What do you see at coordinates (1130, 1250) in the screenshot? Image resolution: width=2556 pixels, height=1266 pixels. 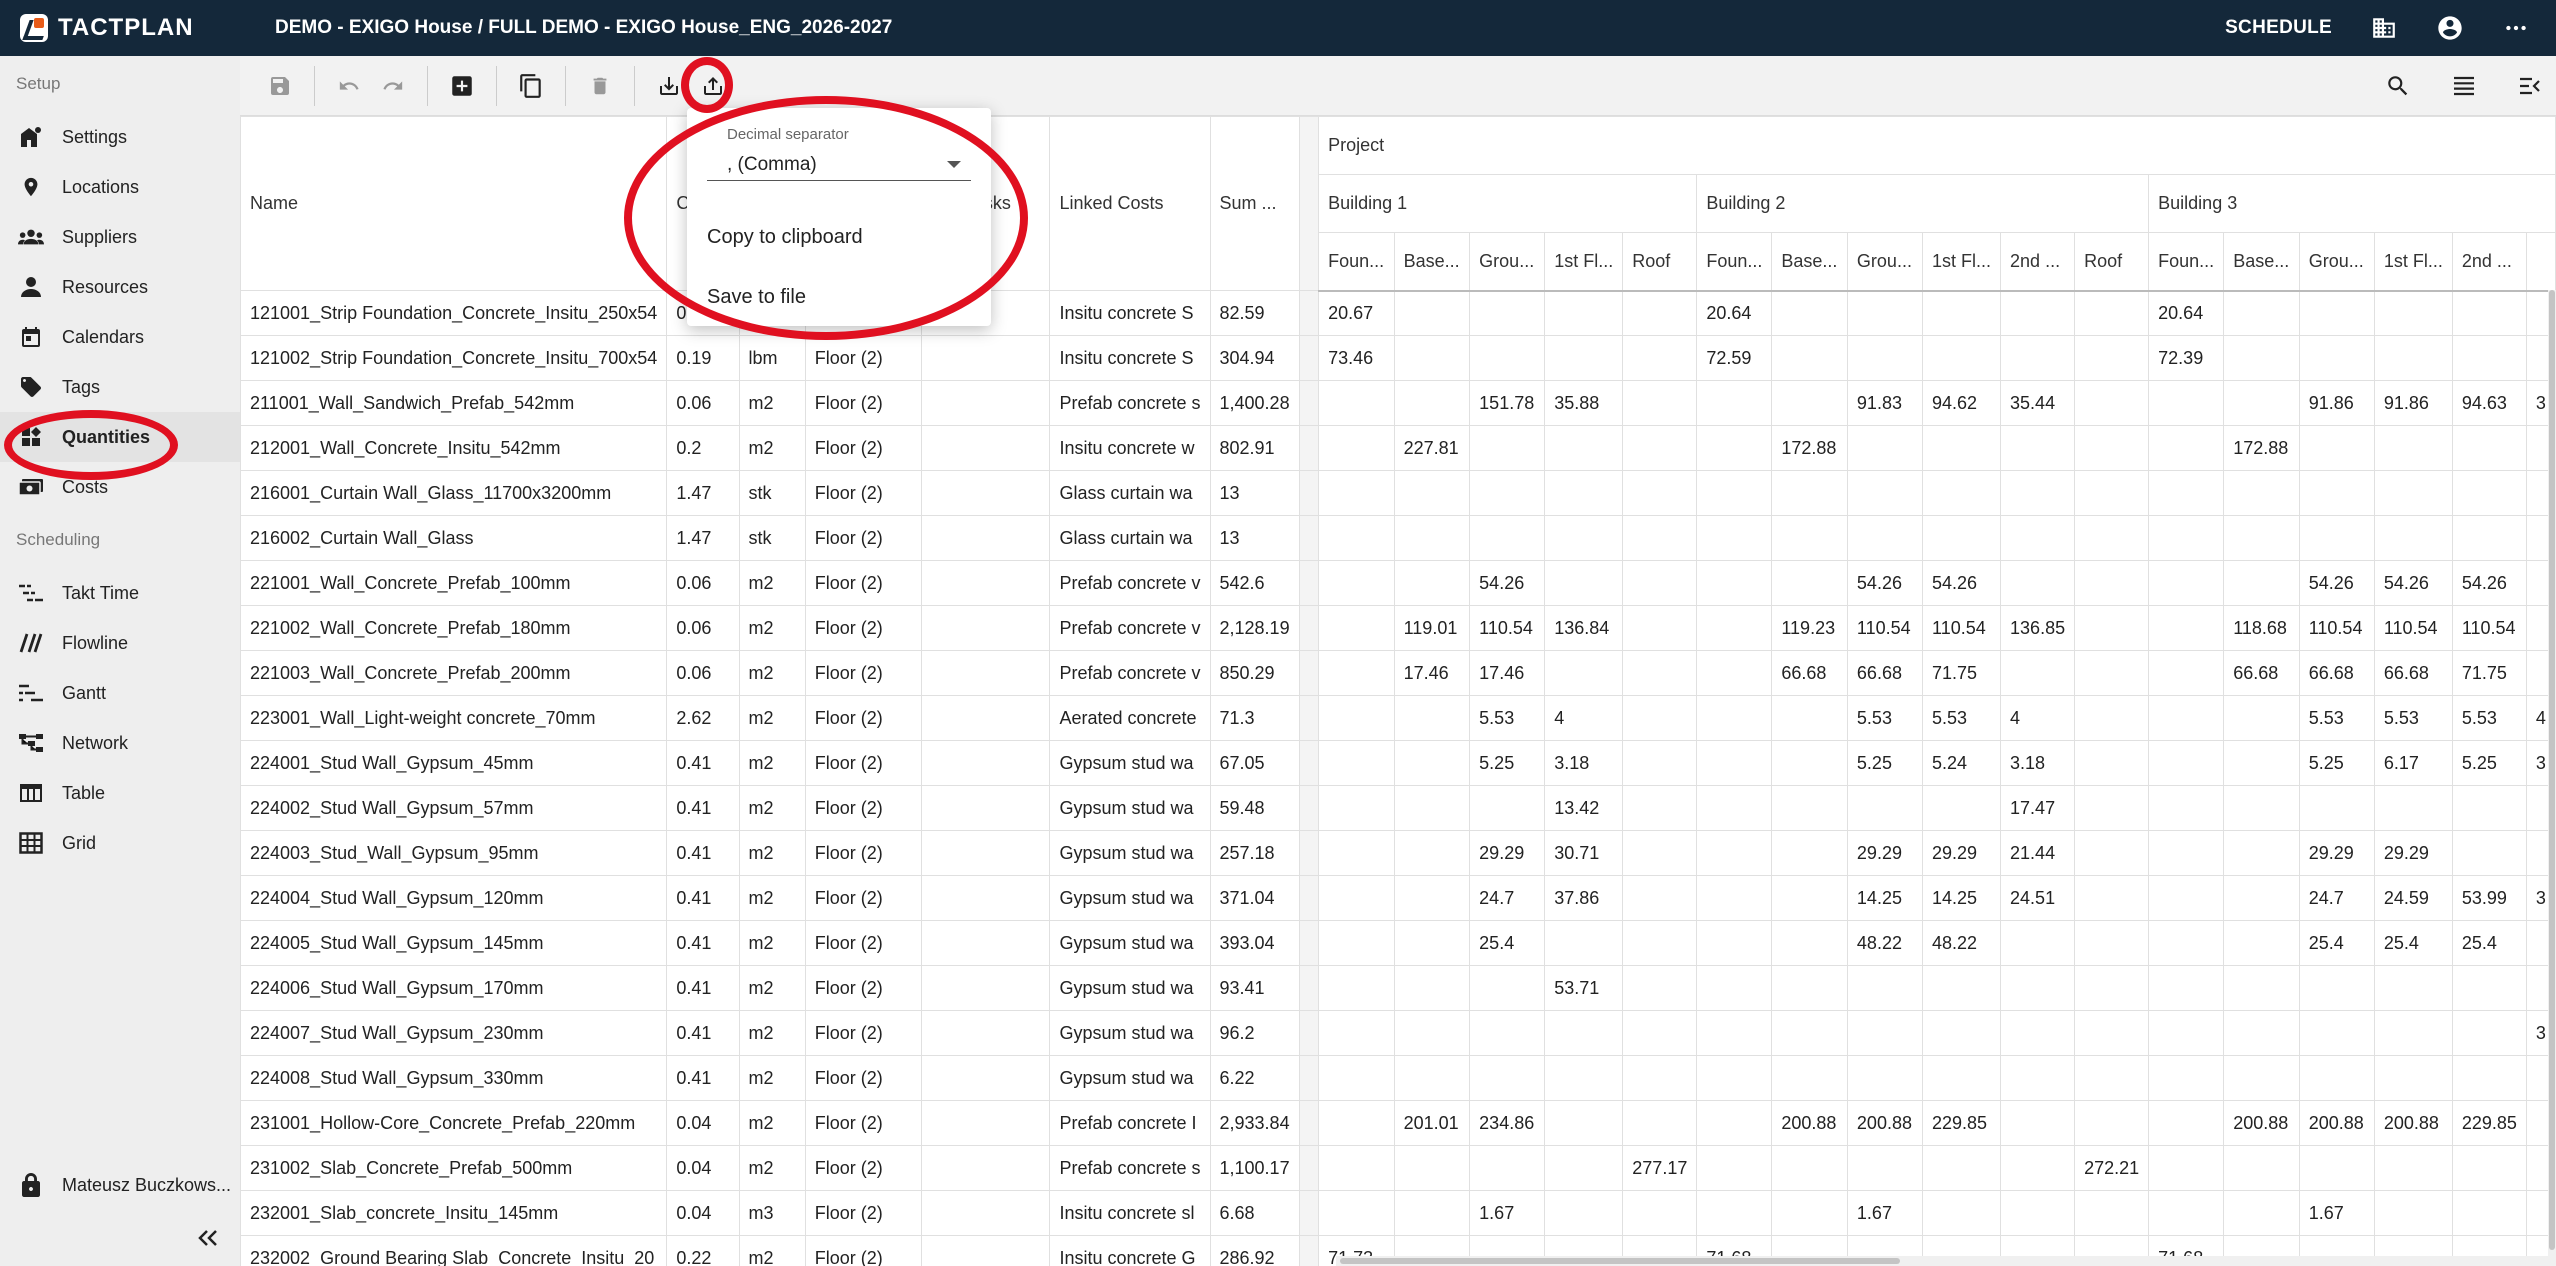 I see `cell-linked-costs: Insitu concrete G` at bounding box center [1130, 1250].